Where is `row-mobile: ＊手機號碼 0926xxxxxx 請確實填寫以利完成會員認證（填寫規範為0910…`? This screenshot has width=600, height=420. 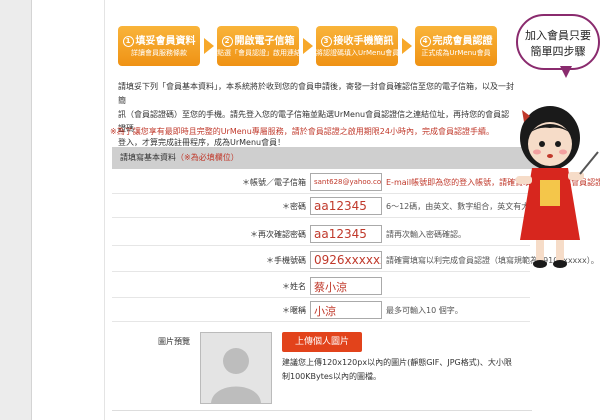
row-mobile: ＊手機號碼 0926xxxxxx 請確實填寫以利完成會員認證（填寫規範為0910… is located at coordinates (355, 260).